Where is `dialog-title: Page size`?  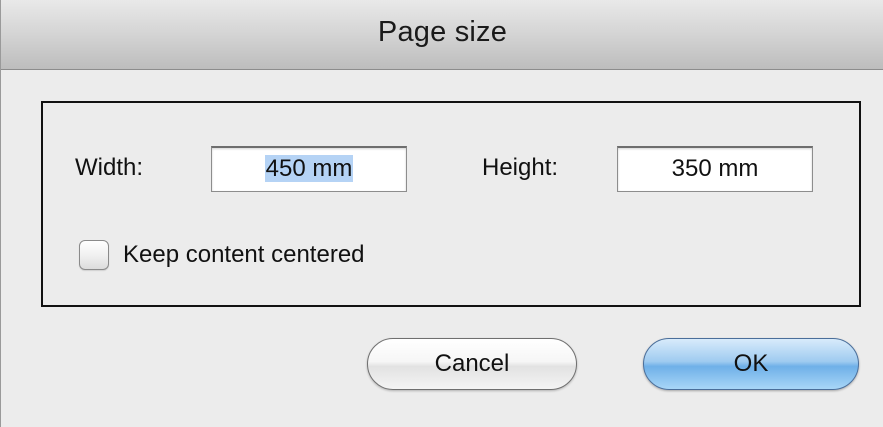
dialog-title: Page size is located at coordinates (442, 32).